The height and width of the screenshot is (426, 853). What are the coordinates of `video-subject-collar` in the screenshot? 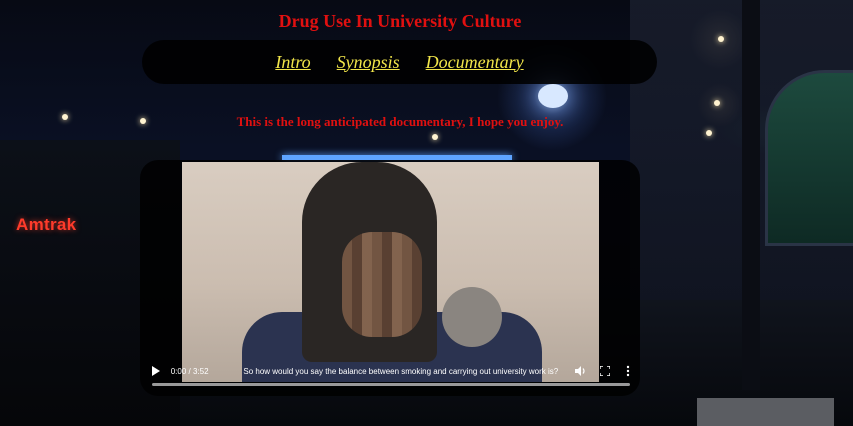 It's located at (472, 317).